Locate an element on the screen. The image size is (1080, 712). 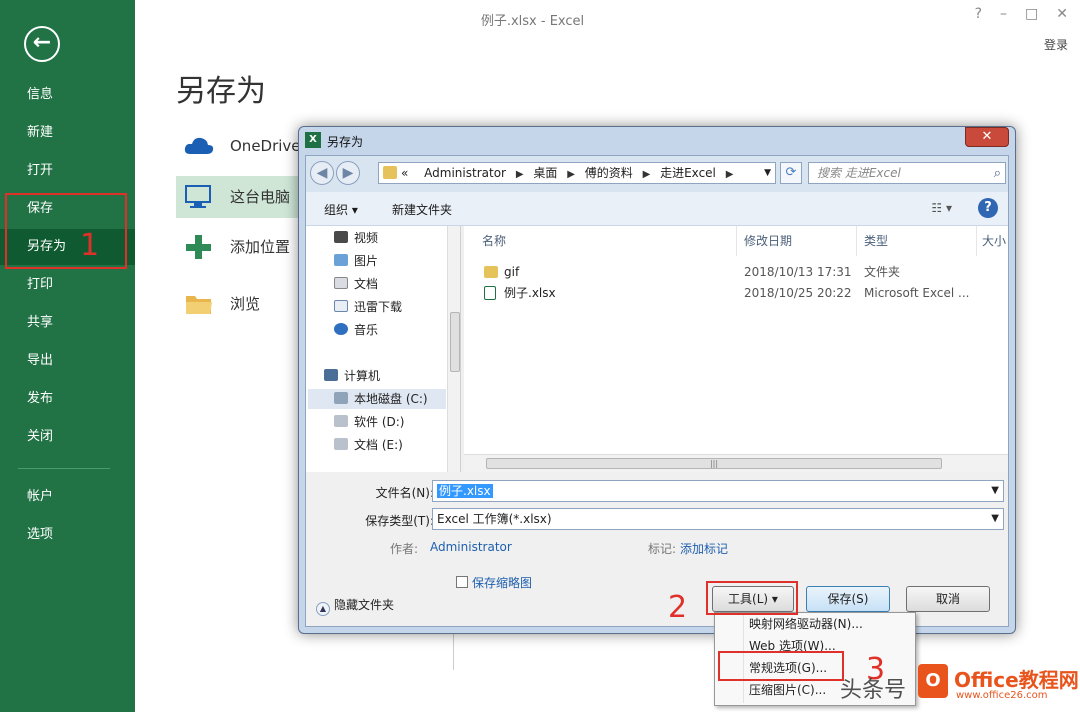
column-type: 类型 is located at coordinates (906, 241).